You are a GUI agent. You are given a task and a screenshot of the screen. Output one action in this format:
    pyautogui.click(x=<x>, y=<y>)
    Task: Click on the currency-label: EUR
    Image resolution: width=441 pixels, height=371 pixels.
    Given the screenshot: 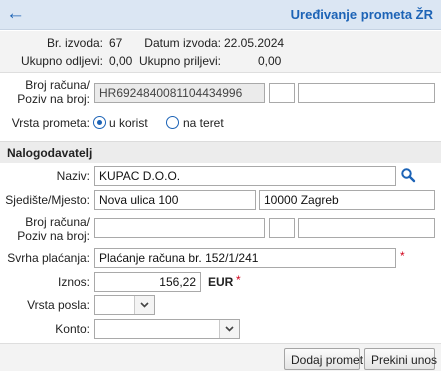 What is the action you would take?
    pyautogui.click(x=221, y=282)
    